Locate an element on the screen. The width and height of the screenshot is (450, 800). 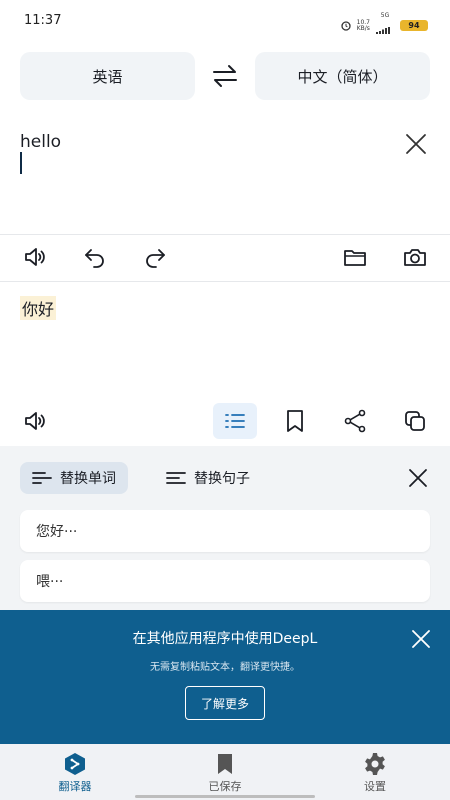
bottom-navigation: 翻译器 已保存 设置 is located at coordinates (225, 772).